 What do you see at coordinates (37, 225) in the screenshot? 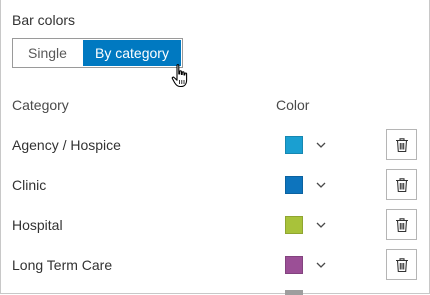
I see `category-label: Hospital` at bounding box center [37, 225].